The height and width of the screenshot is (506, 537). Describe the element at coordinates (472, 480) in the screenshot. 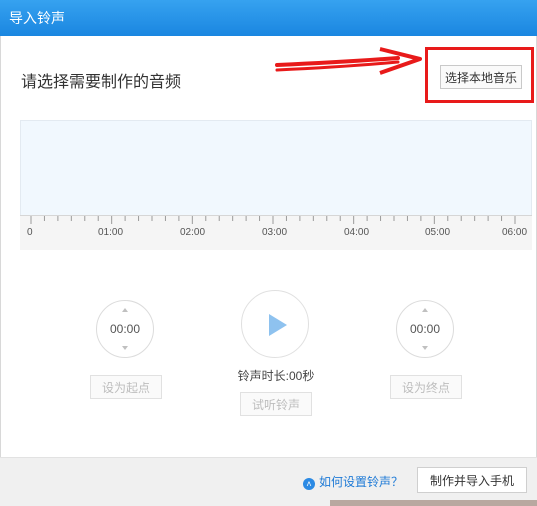

I see `make-and-import-button: 制作并导入手机` at that location.